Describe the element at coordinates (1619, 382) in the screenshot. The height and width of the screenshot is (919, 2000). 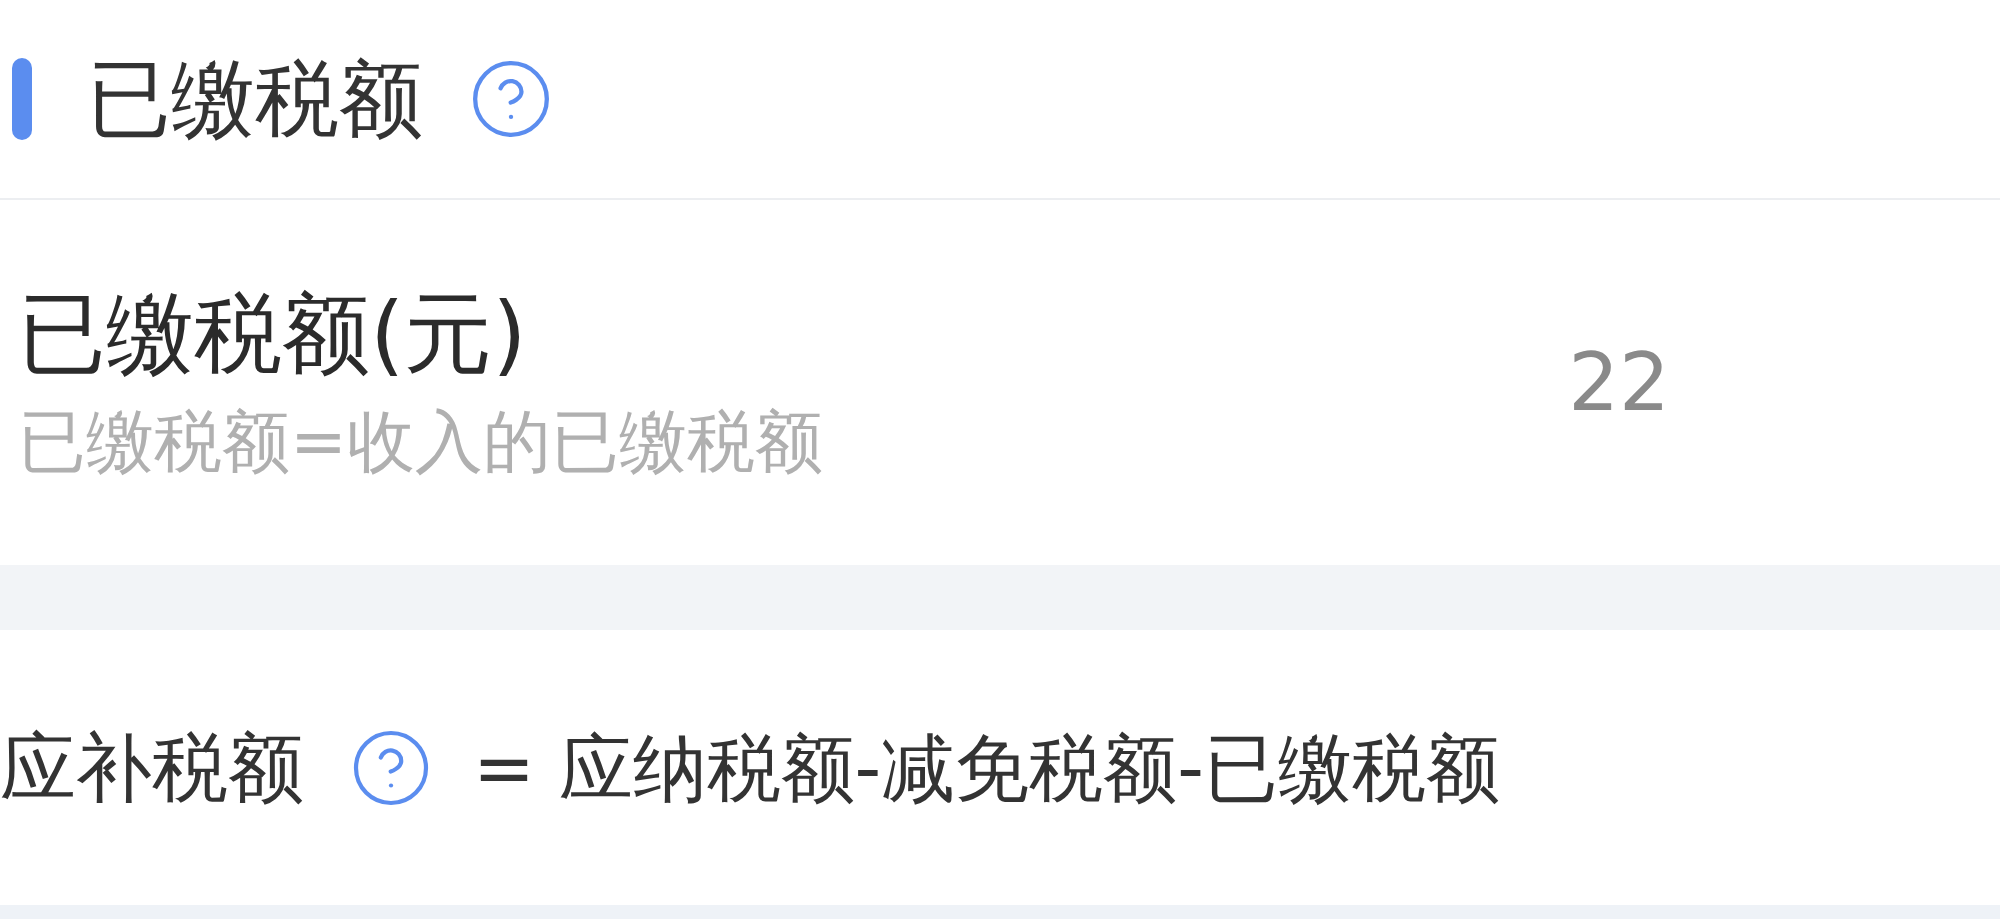
I see `amount-value: 22` at that location.